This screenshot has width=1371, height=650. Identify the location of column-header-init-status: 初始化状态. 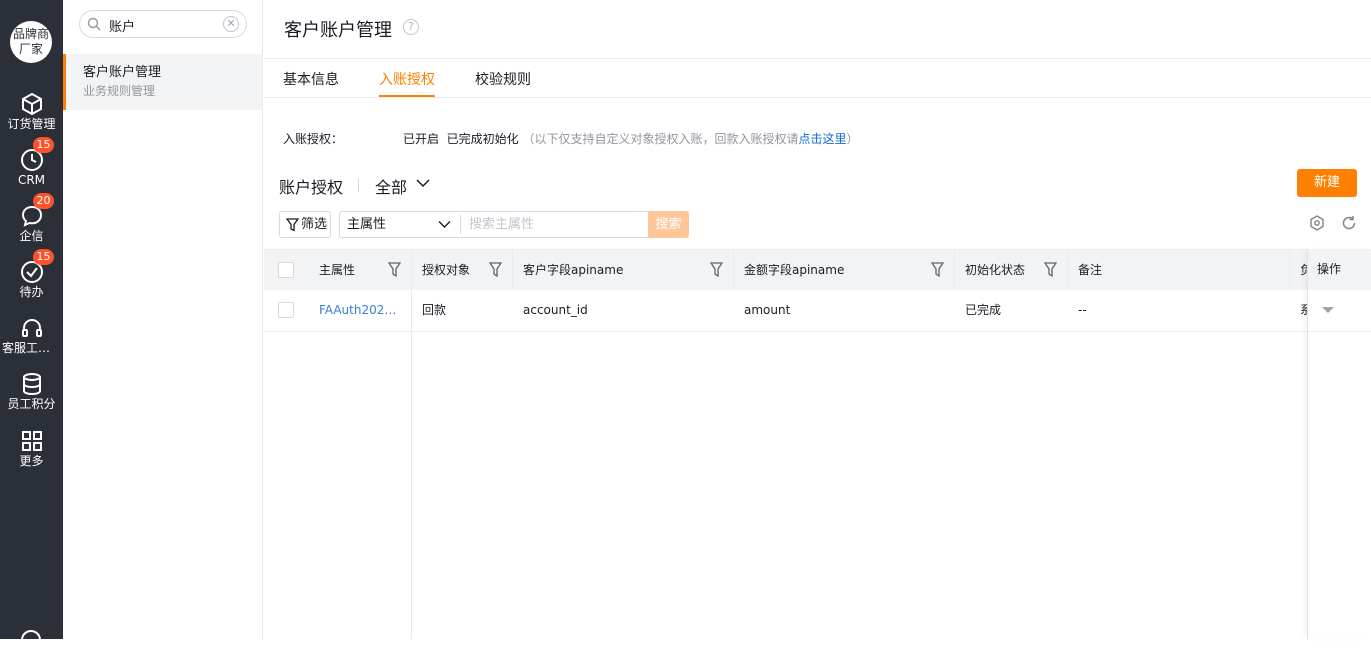
(1011, 270).